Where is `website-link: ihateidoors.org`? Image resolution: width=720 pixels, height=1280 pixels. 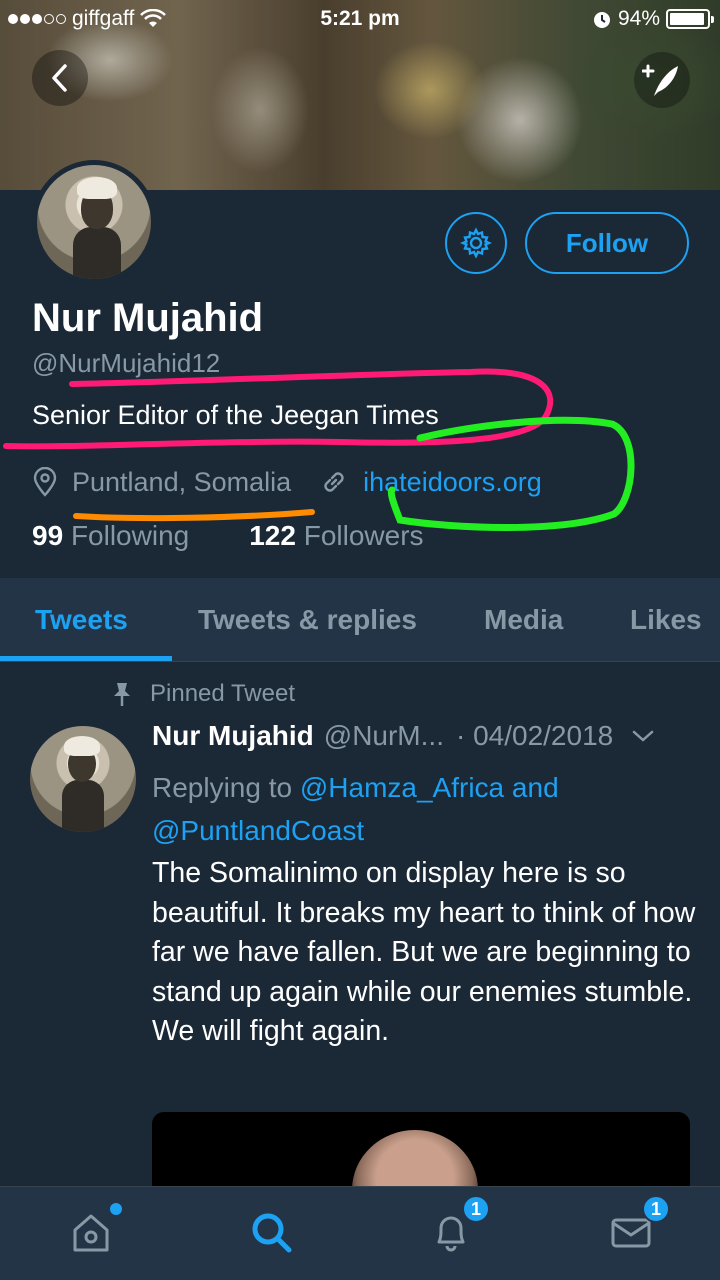 website-link: ihateidoors.org is located at coordinates (452, 482).